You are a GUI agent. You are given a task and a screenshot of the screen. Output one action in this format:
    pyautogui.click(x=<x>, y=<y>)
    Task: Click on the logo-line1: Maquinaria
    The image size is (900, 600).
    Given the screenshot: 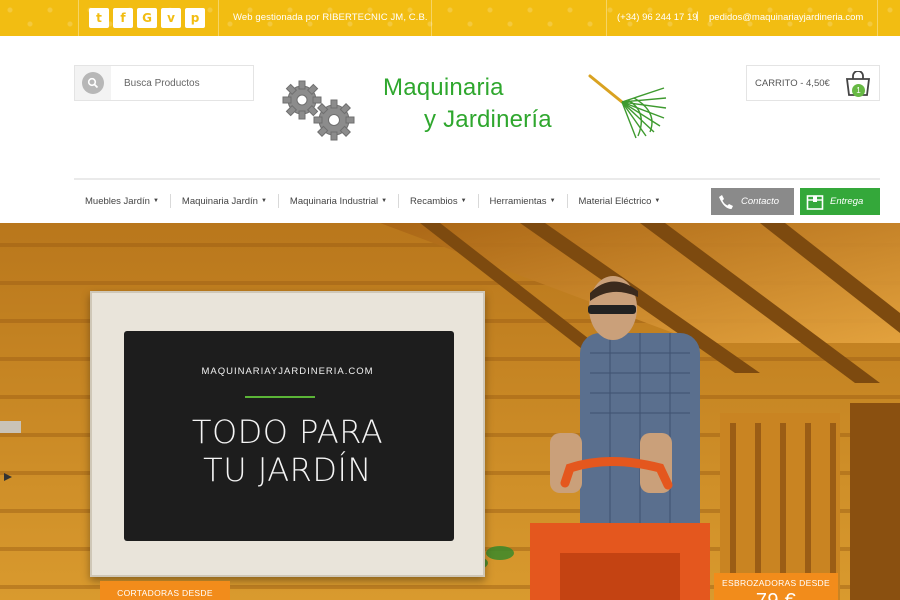 What is the action you would take?
    pyautogui.click(x=443, y=87)
    